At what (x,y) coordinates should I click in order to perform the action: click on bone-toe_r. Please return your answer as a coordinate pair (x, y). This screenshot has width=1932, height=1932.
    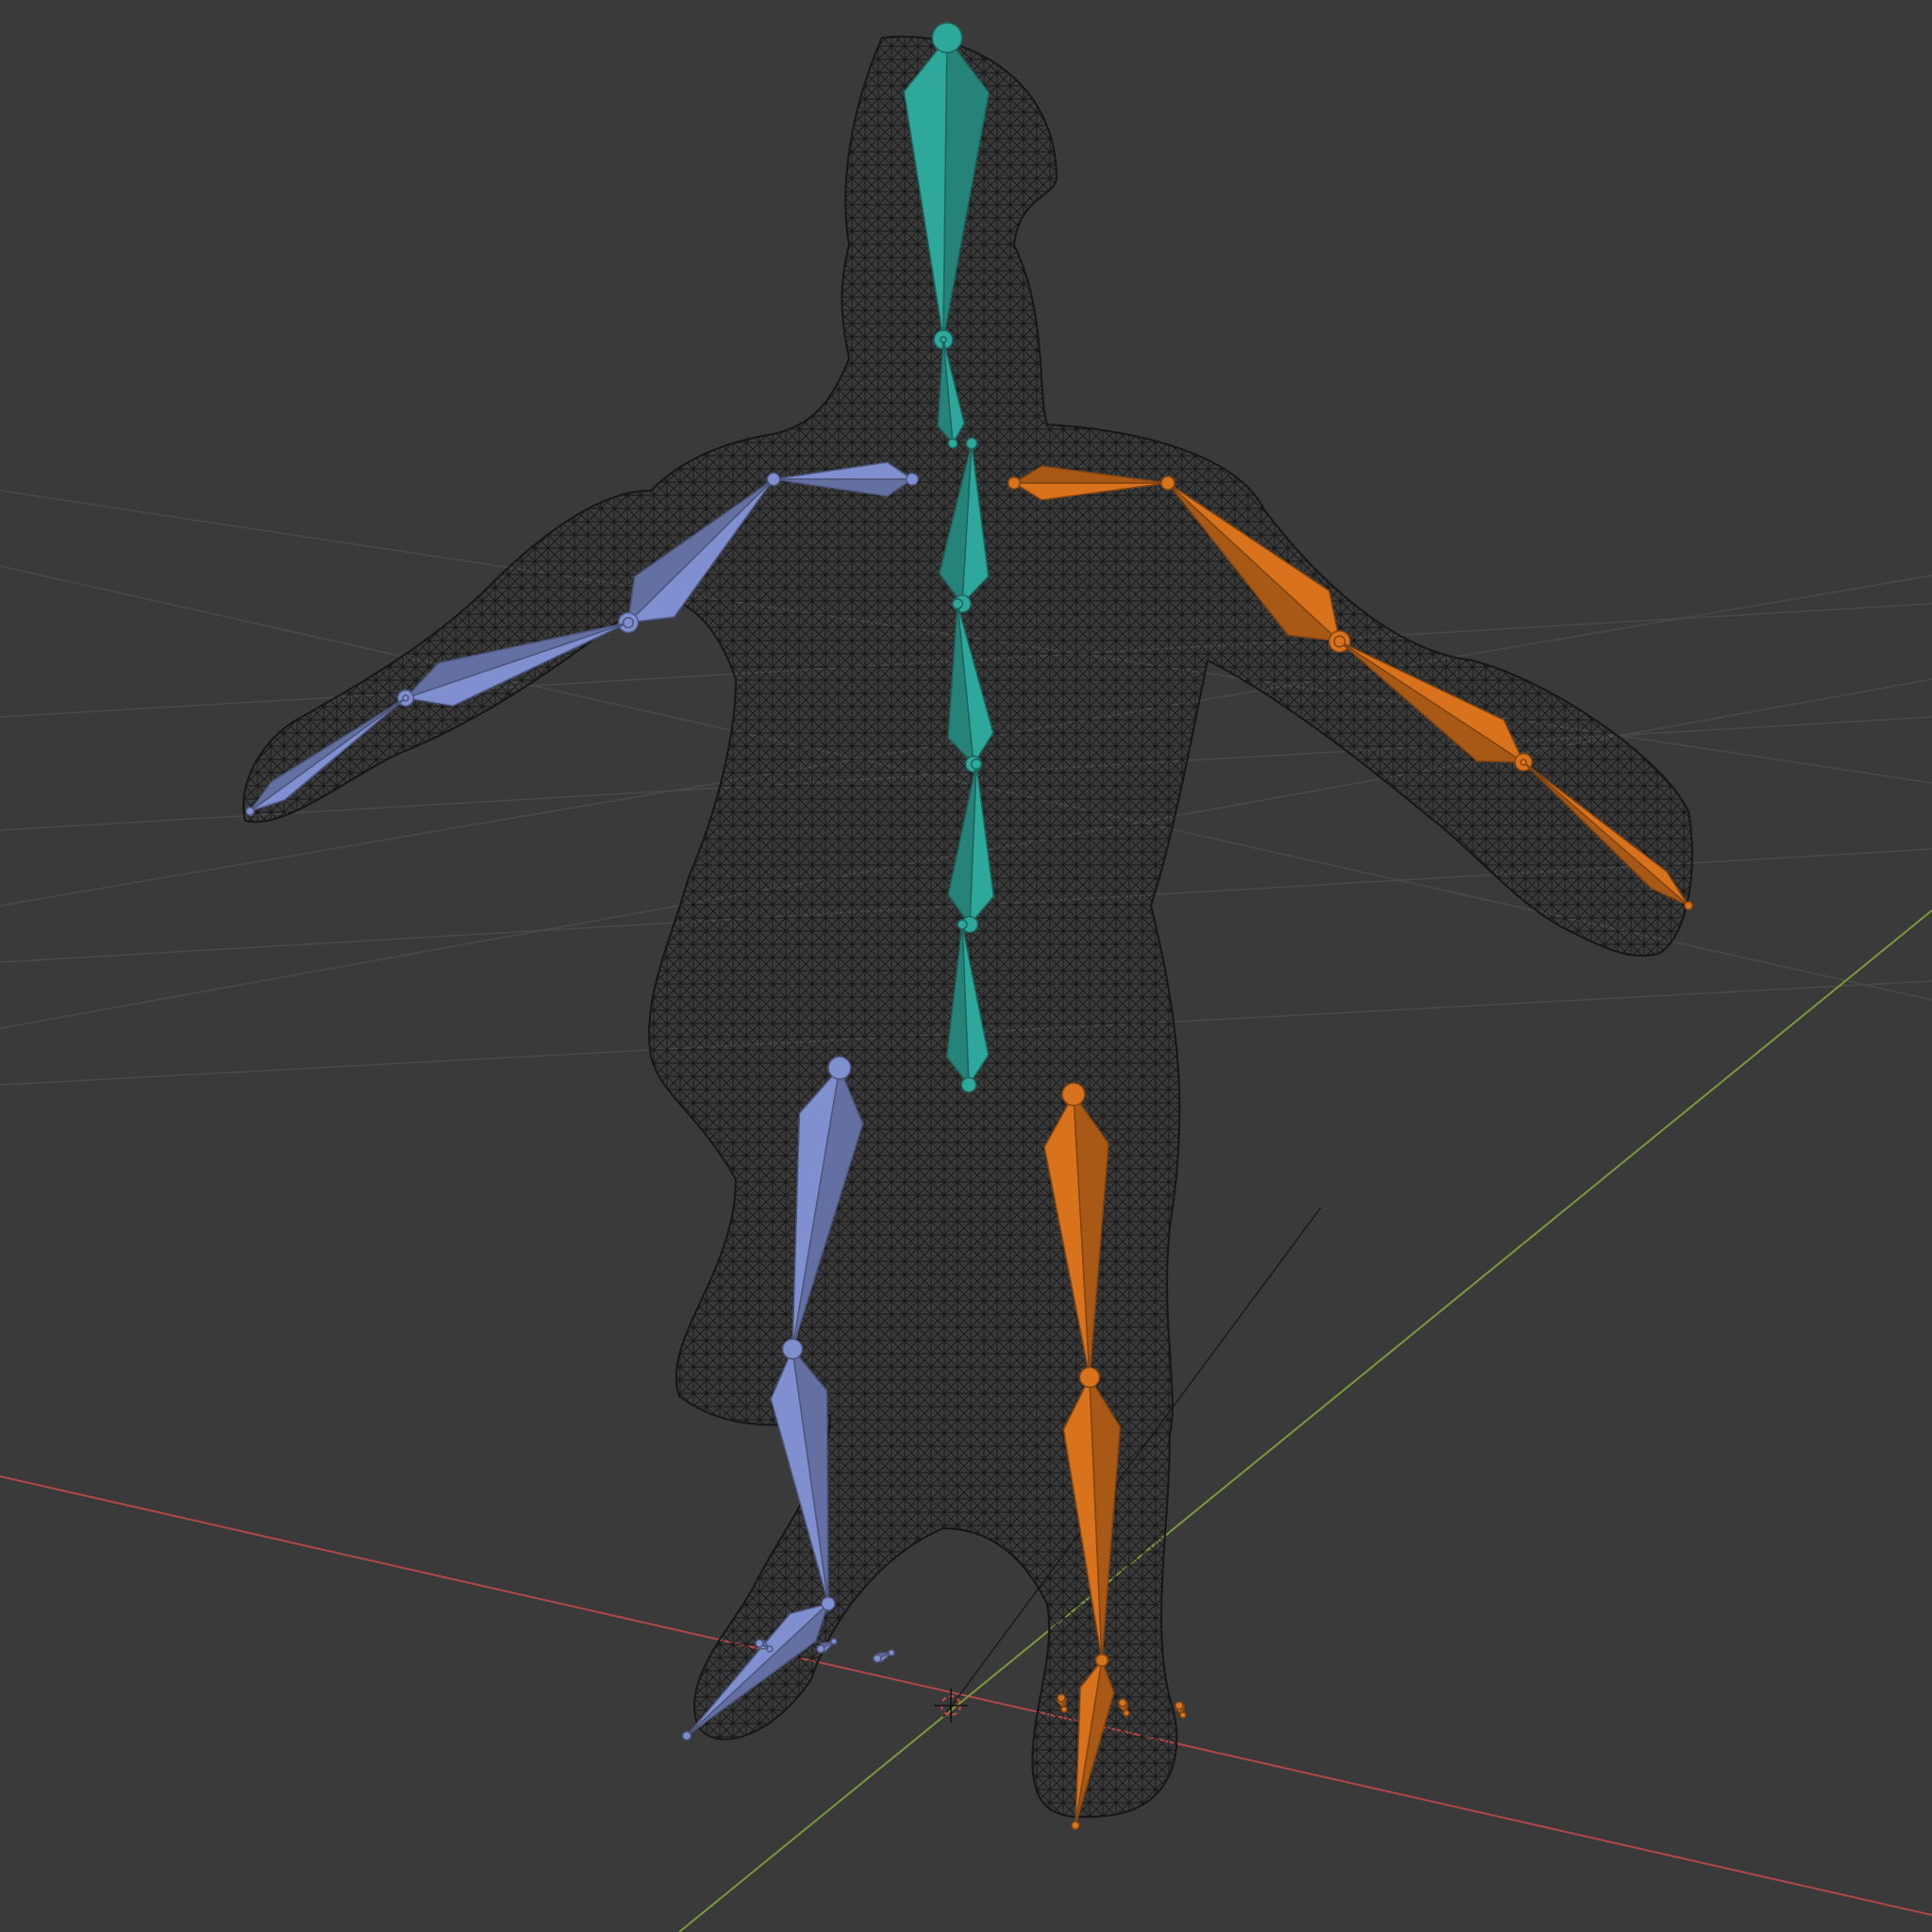
    Looking at the image, I should click on (1180, 1710).